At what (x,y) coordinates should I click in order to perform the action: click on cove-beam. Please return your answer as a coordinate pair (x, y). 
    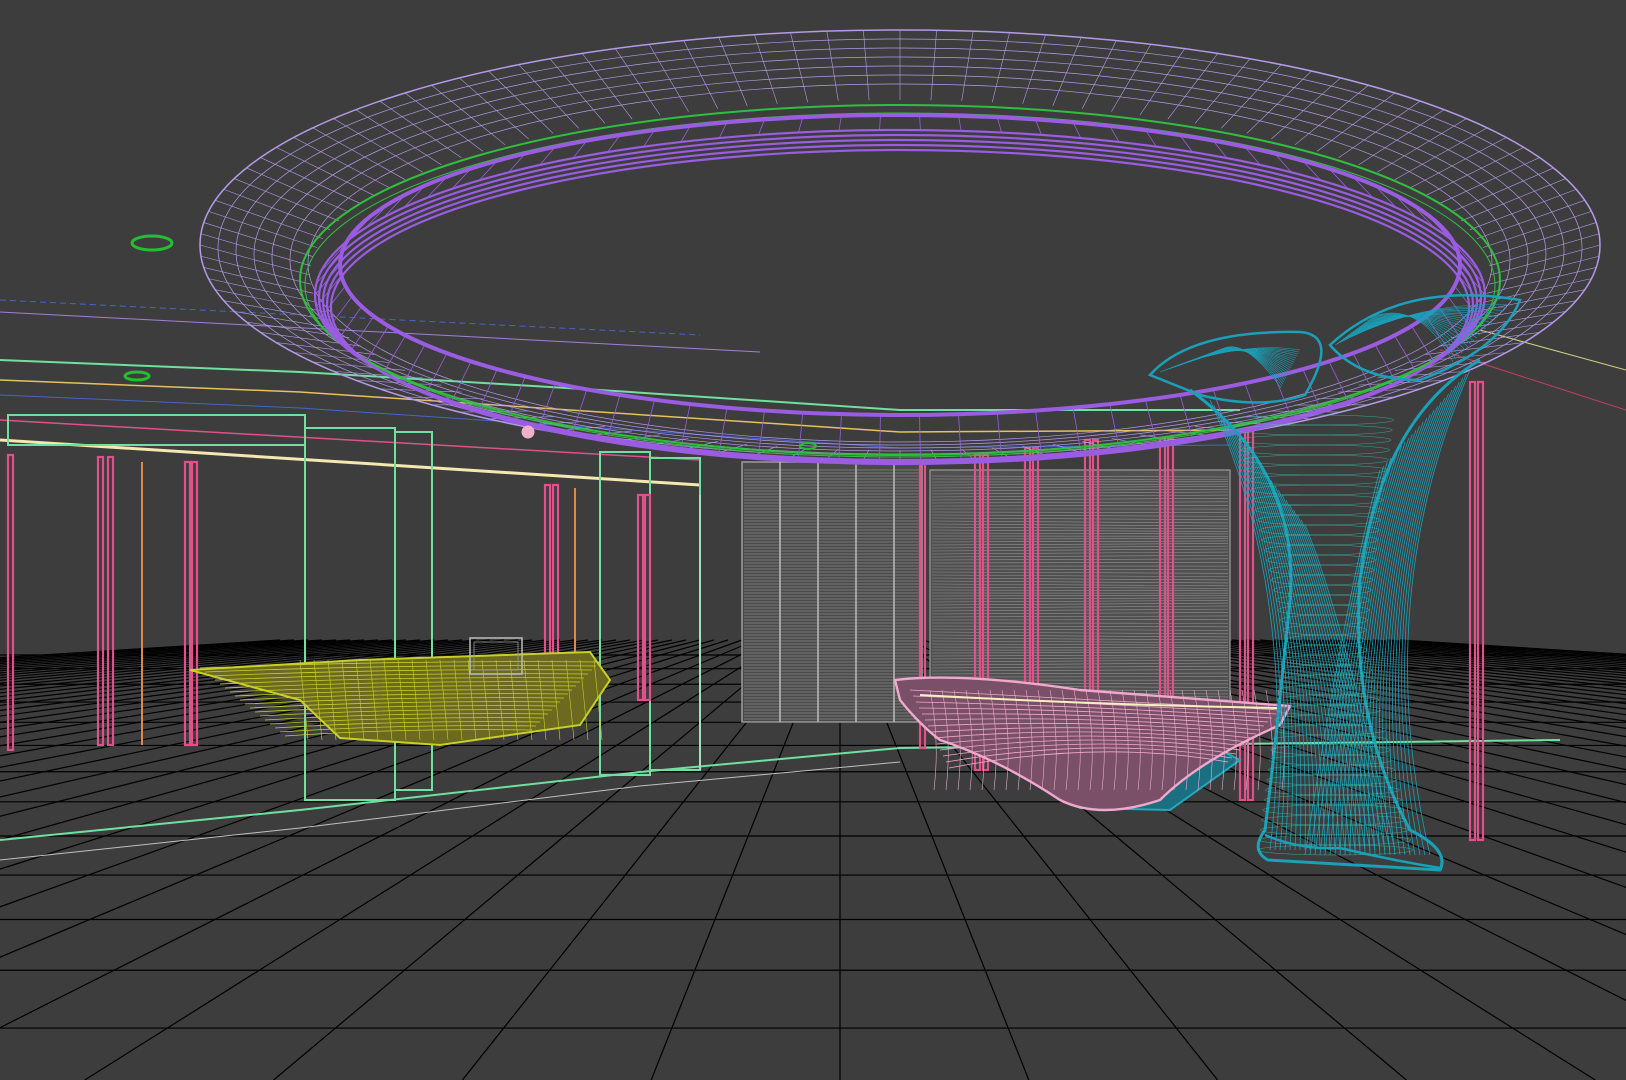
    Looking at the image, I should click on (350, 462).